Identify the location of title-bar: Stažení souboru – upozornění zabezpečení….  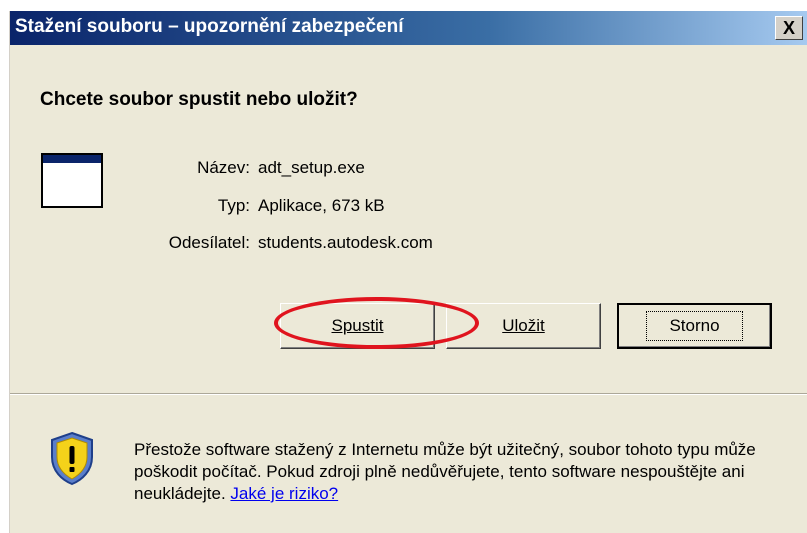
(408, 28).